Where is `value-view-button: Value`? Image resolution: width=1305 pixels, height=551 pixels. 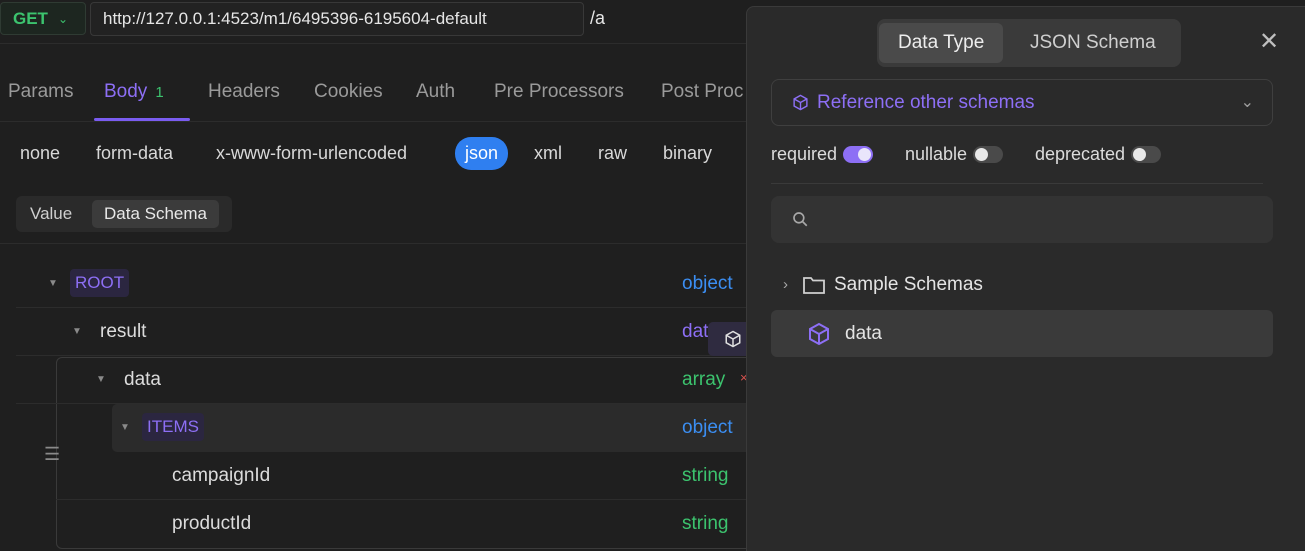
value-view-button: Value is located at coordinates (51, 214).